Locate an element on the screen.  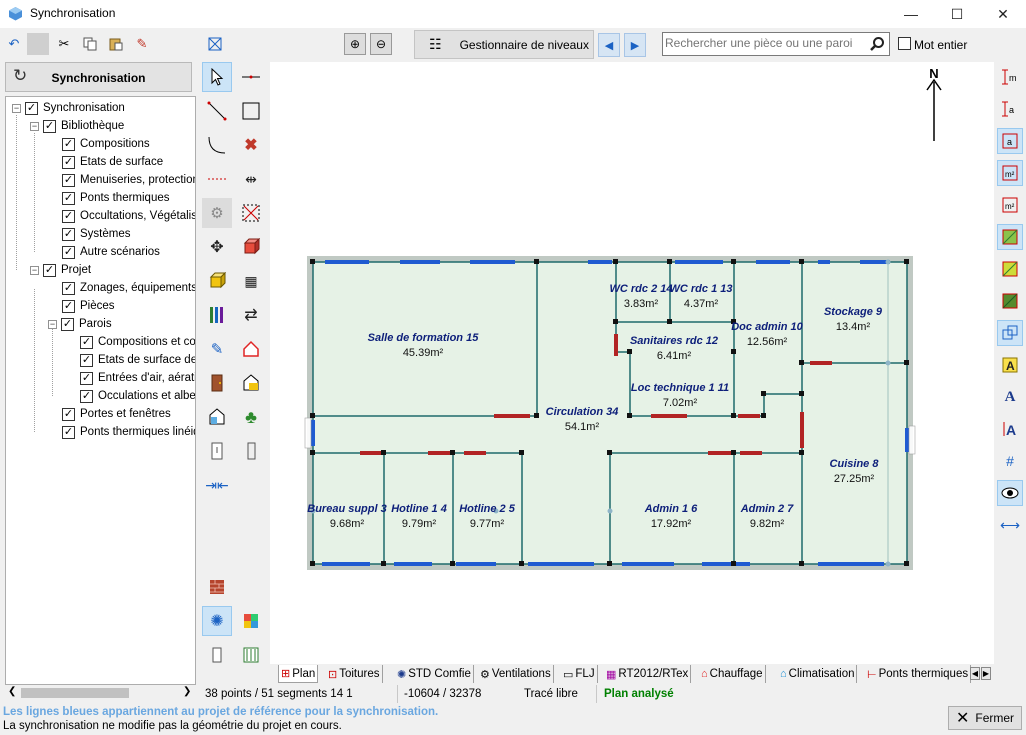
text-box-icon: A is located at coordinates (1010, 365).